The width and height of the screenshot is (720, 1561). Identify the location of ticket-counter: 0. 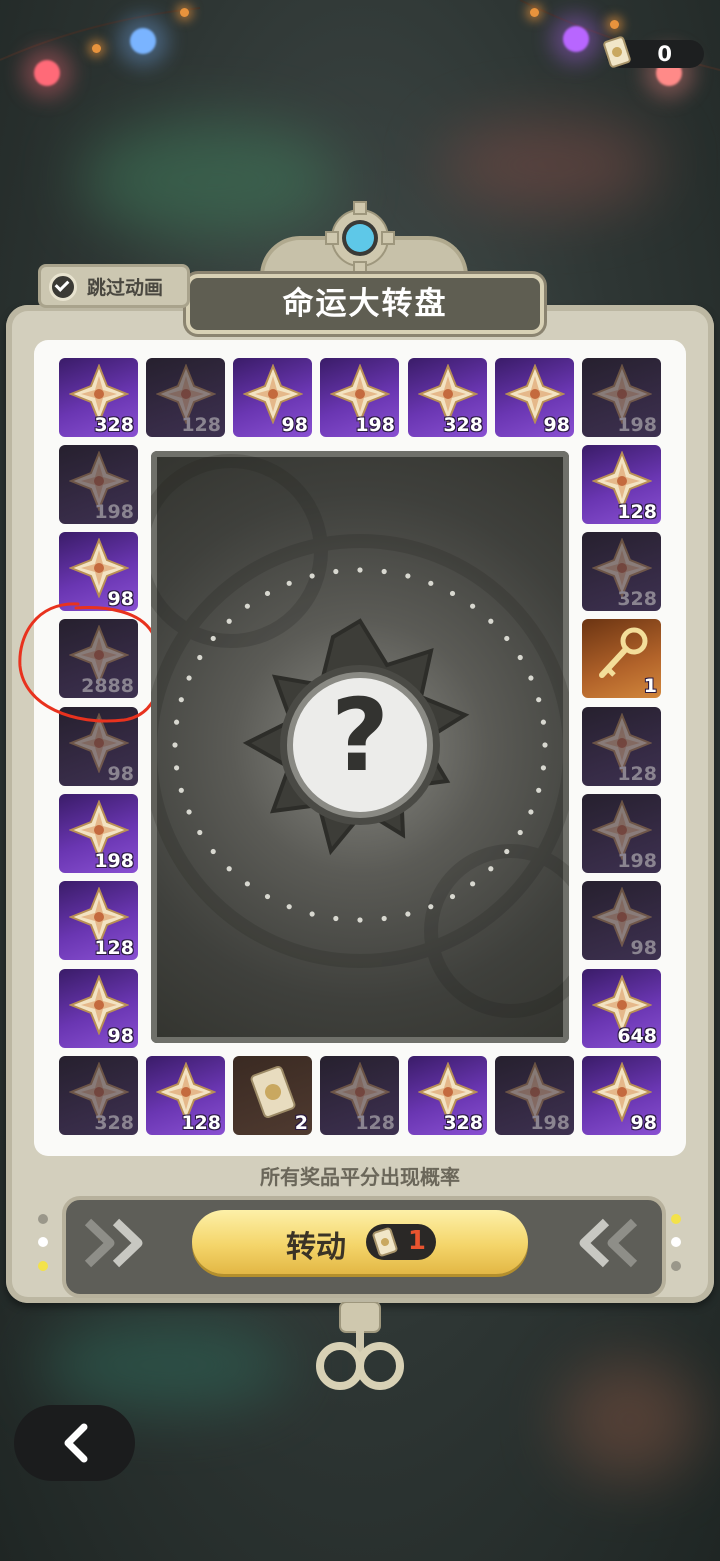
(653, 52).